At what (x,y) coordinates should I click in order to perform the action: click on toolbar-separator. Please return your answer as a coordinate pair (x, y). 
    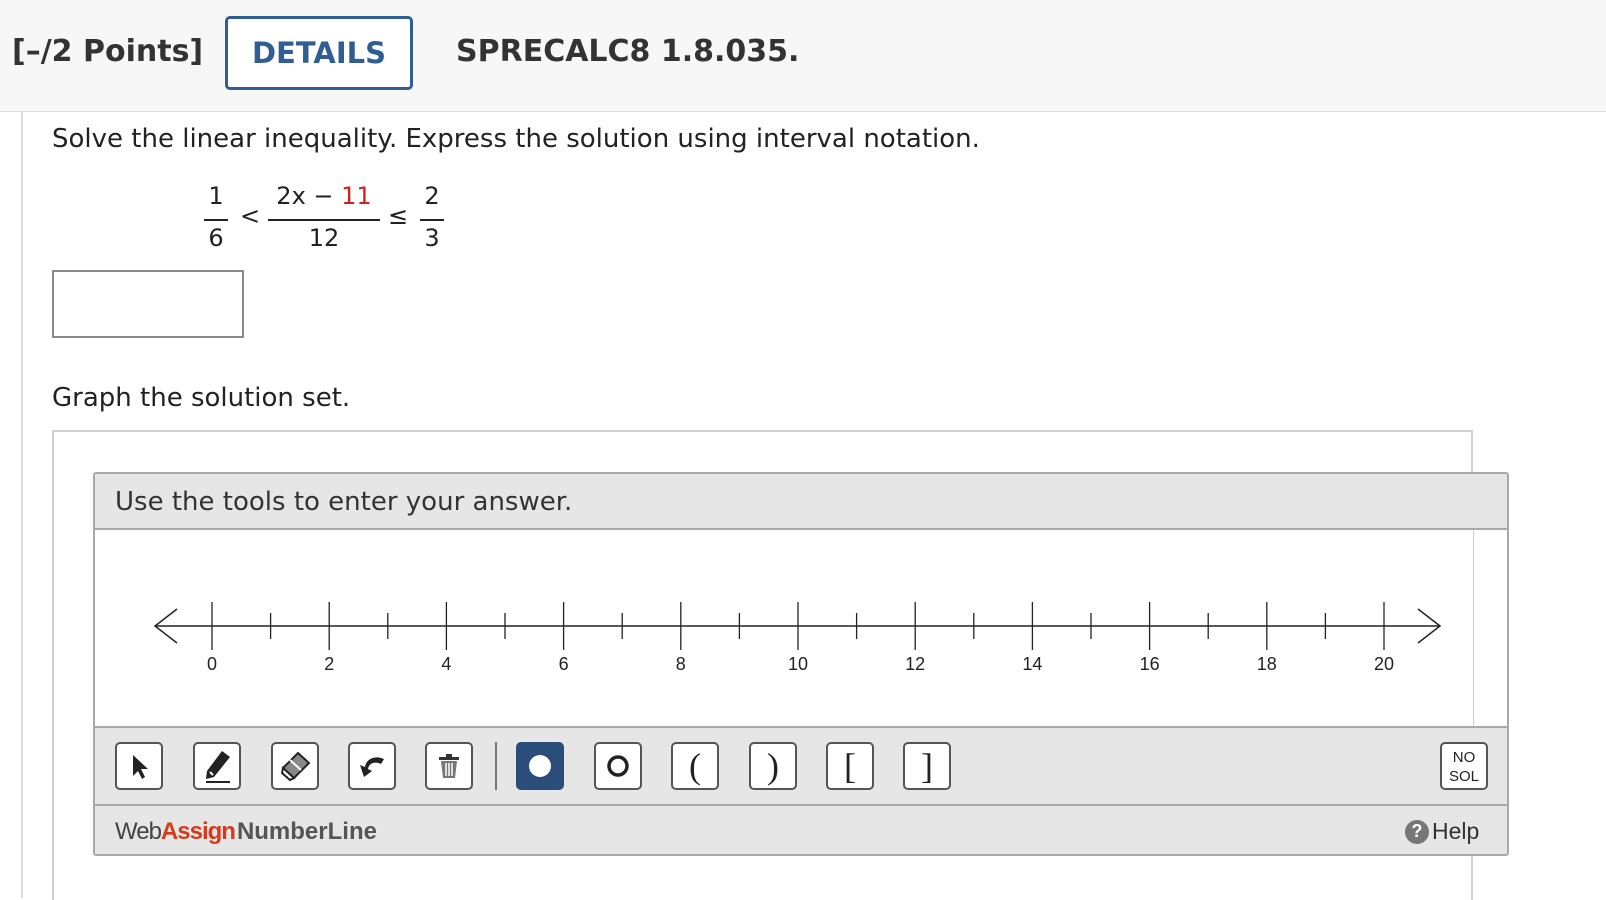
    Looking at the image, I should click on (496, 766).